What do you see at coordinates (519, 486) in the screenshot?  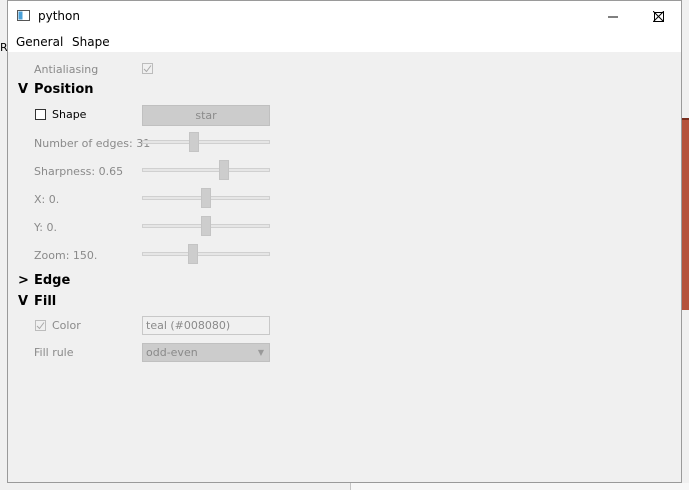 I see `background-window-bottom` at bounding box center [519, 486].